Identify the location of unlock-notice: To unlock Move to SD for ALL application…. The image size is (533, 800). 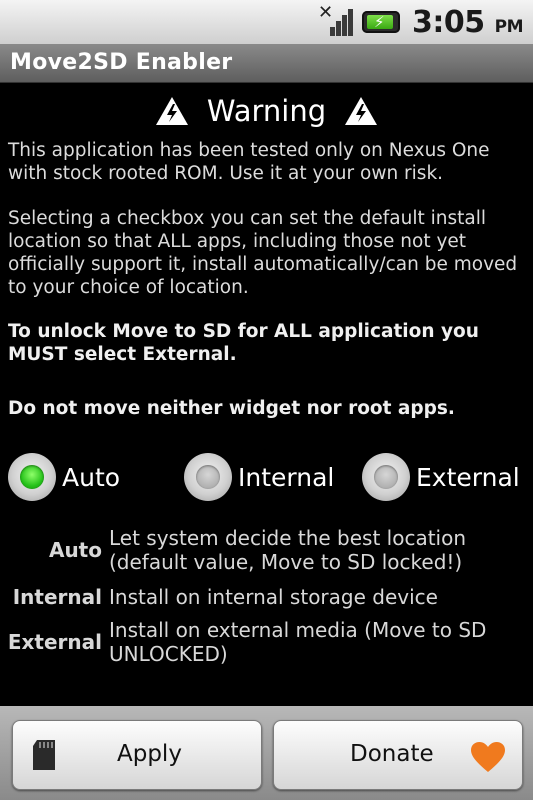
(243, 343).